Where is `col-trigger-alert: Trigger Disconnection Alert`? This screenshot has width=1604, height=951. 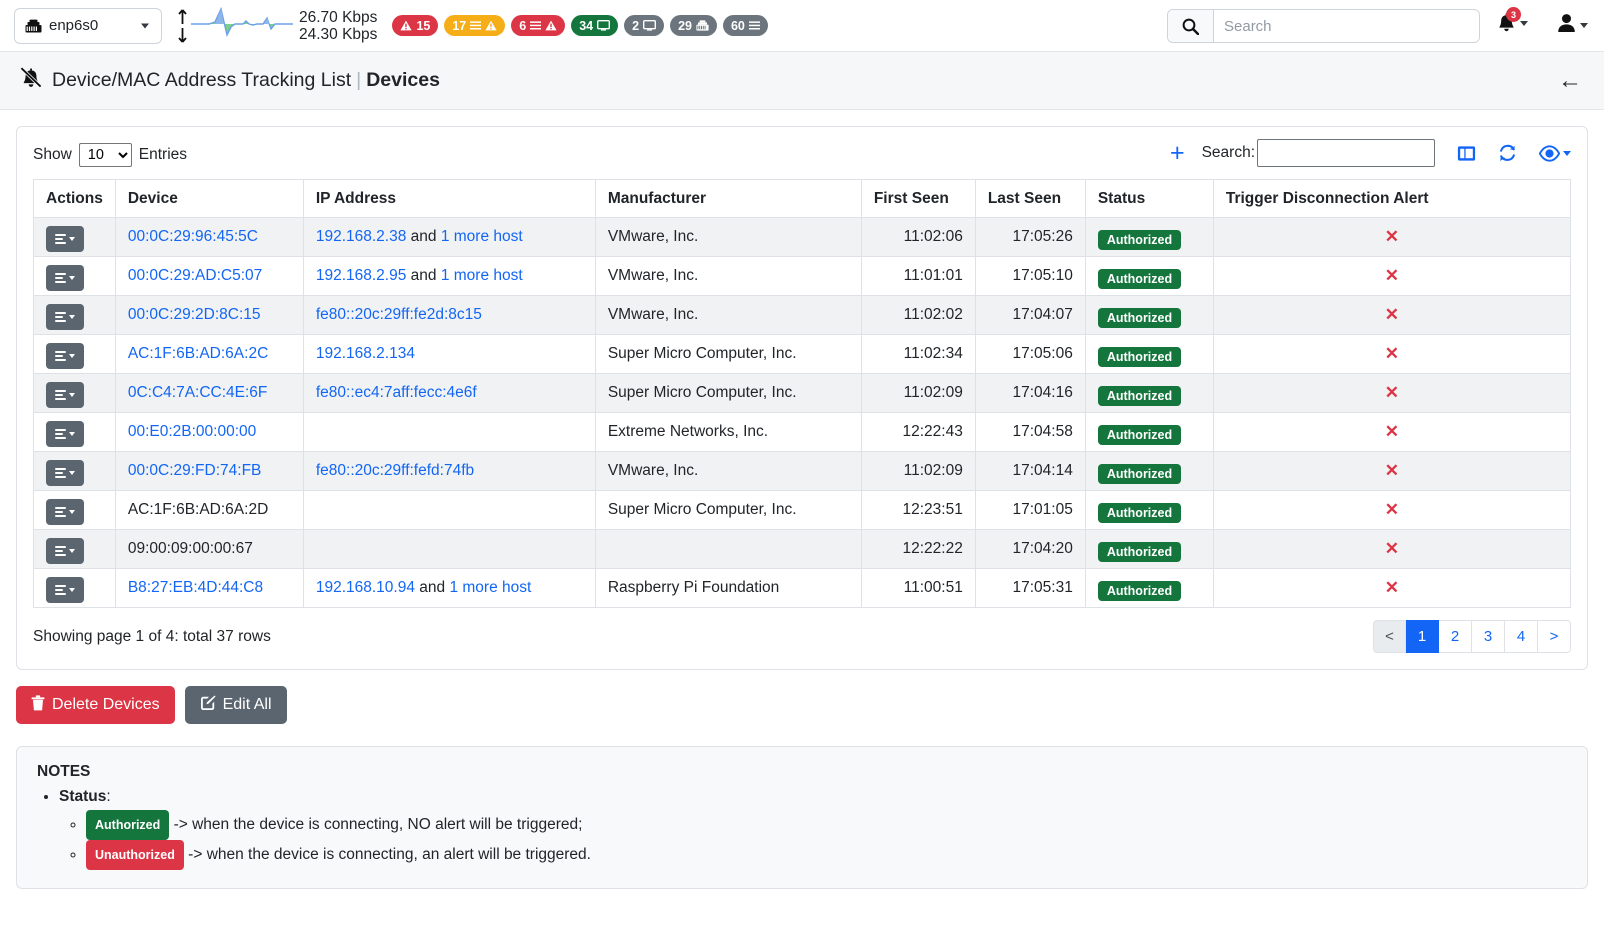 col-trigger-alert: Trigger Disconnection Alert is located at coordinates (1392, 198).